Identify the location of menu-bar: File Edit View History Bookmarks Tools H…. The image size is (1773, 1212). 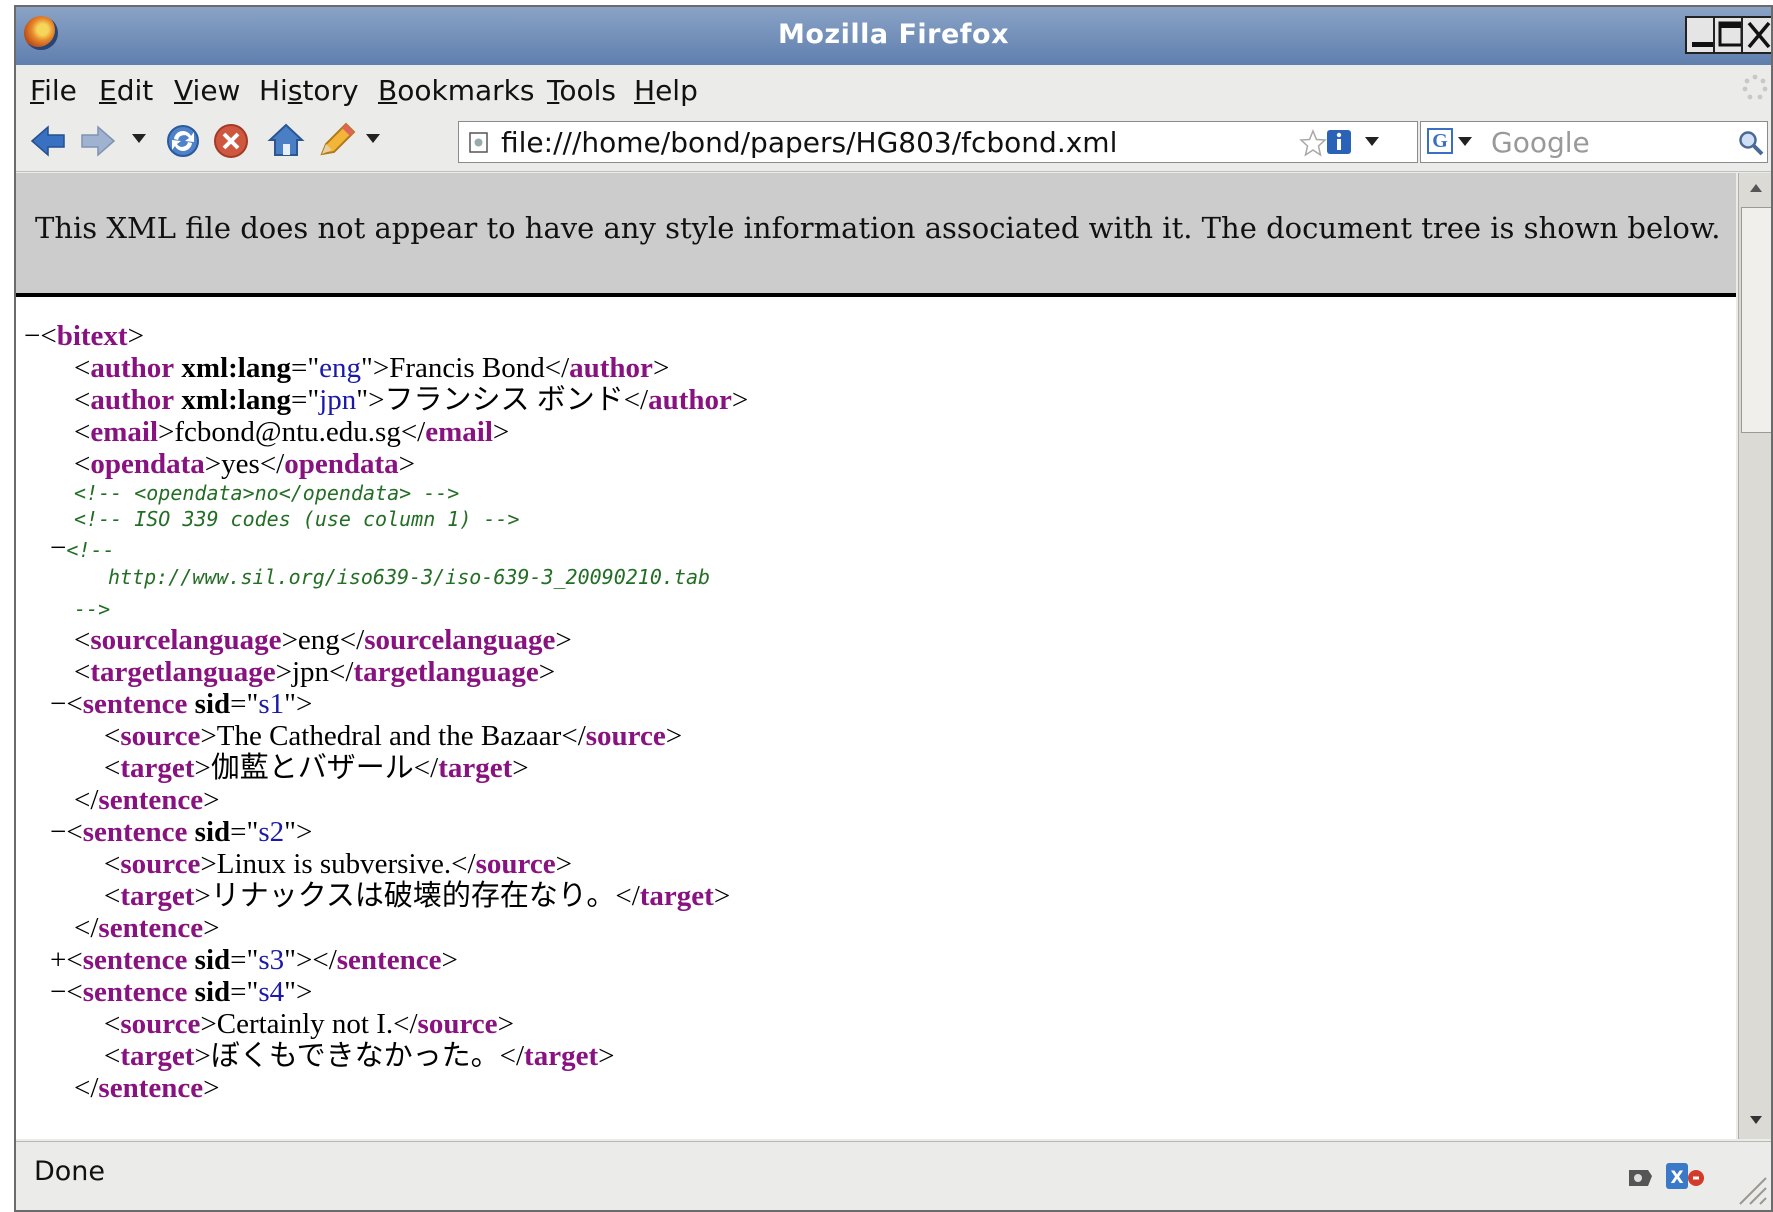
(893, 89).